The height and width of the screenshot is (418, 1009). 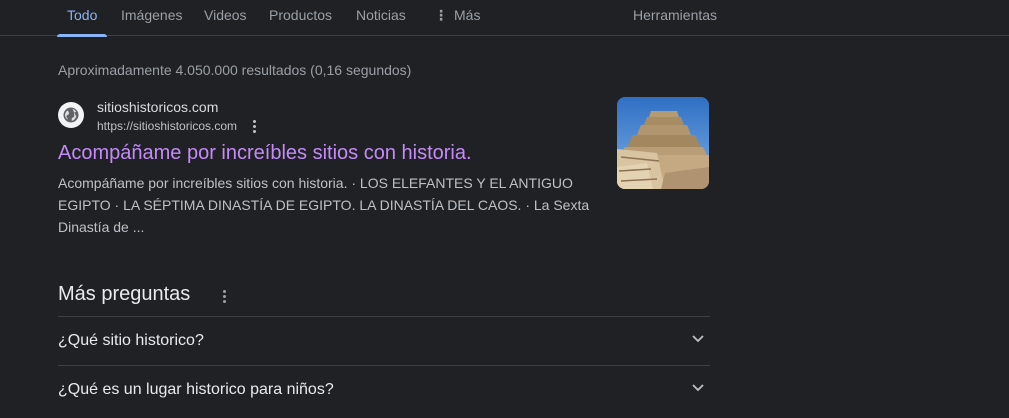 What do you see at coordinates (663, 143) in the screenshot?
I see `step-pyramid-image` at bounding box center [663, 143].